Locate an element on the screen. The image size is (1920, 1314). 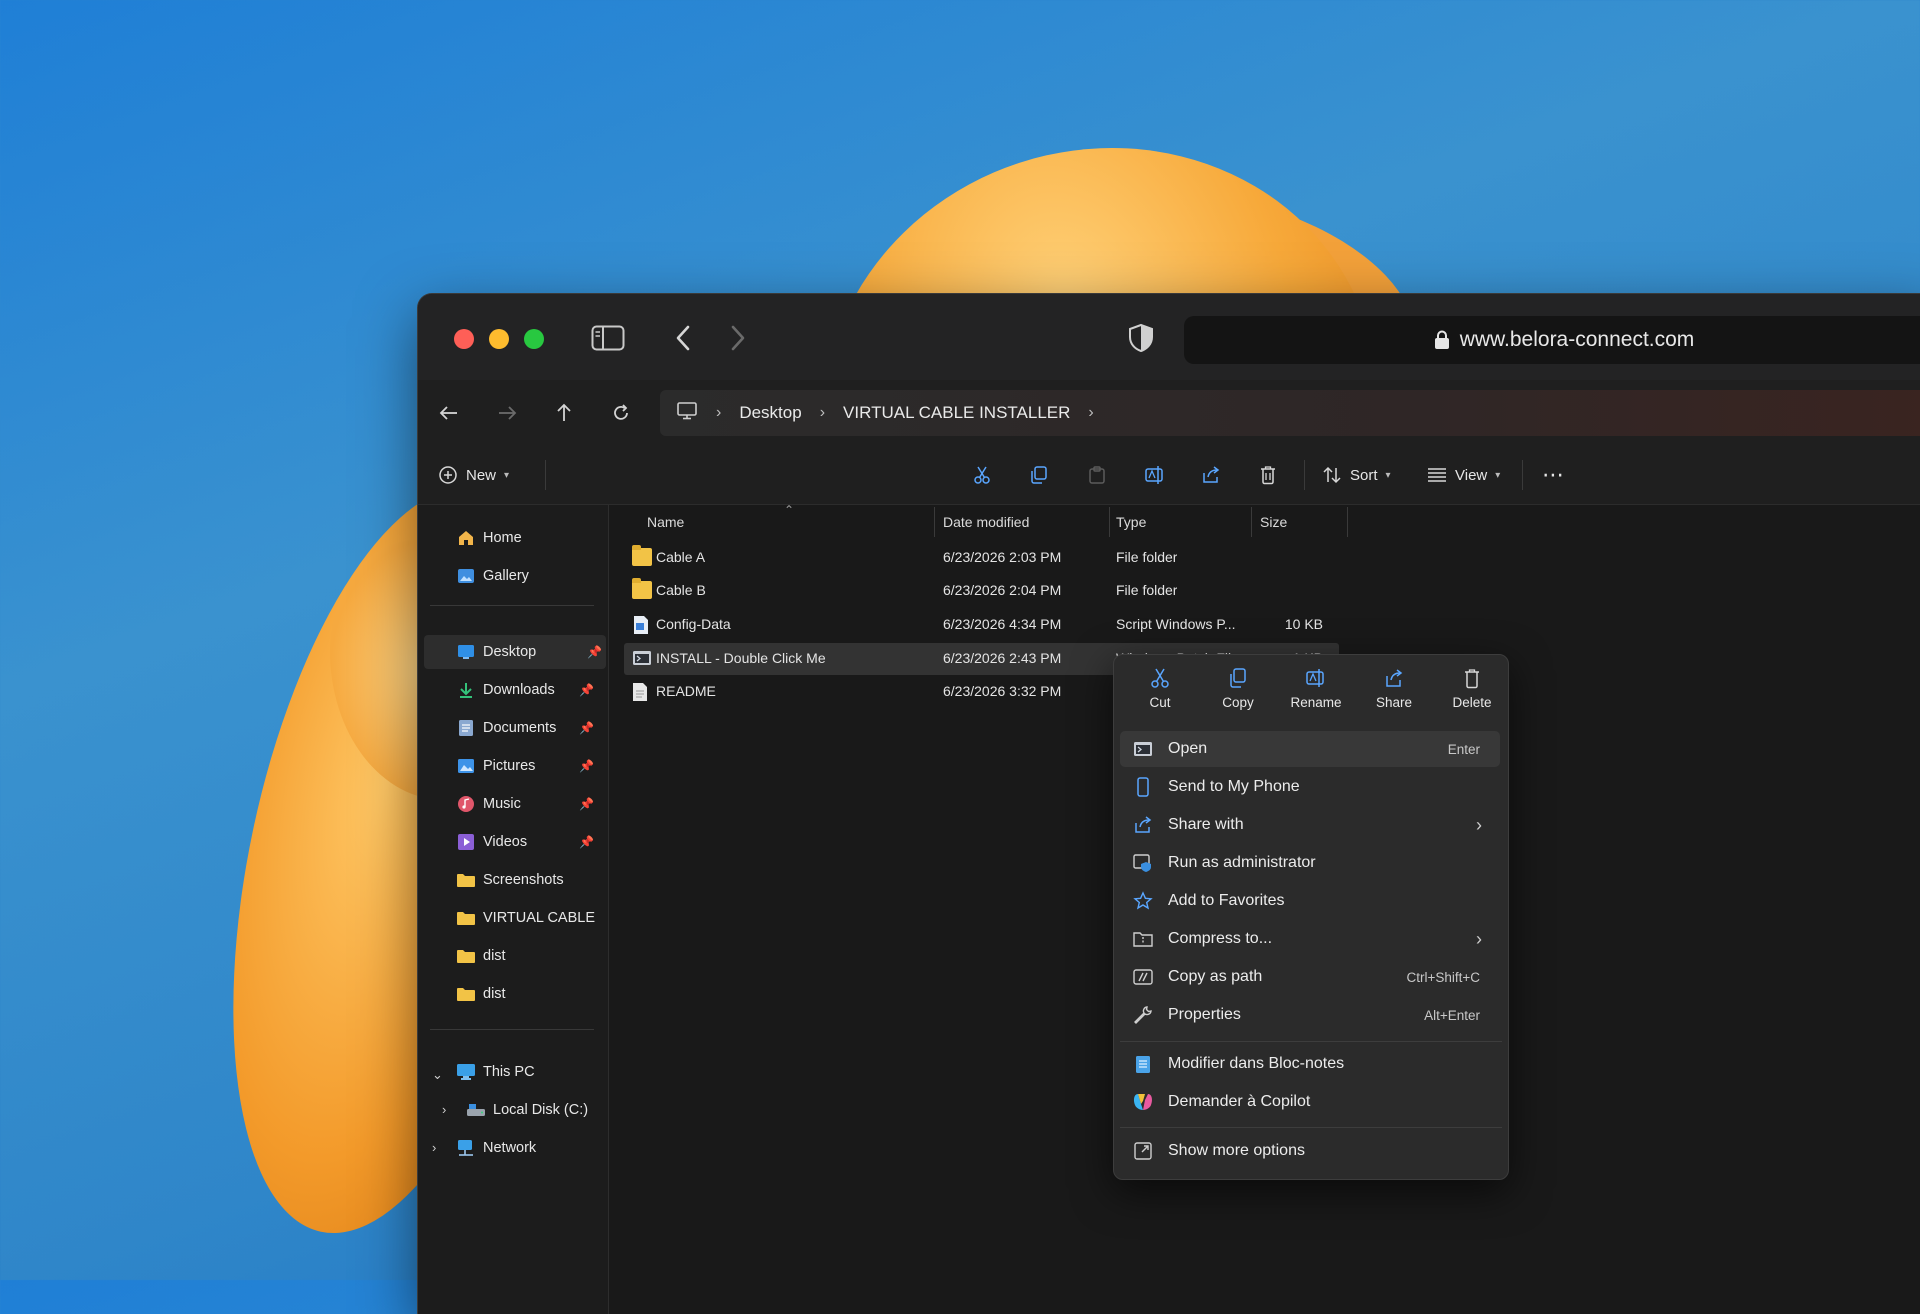
new-label: New is located at coordinates (481, 475).